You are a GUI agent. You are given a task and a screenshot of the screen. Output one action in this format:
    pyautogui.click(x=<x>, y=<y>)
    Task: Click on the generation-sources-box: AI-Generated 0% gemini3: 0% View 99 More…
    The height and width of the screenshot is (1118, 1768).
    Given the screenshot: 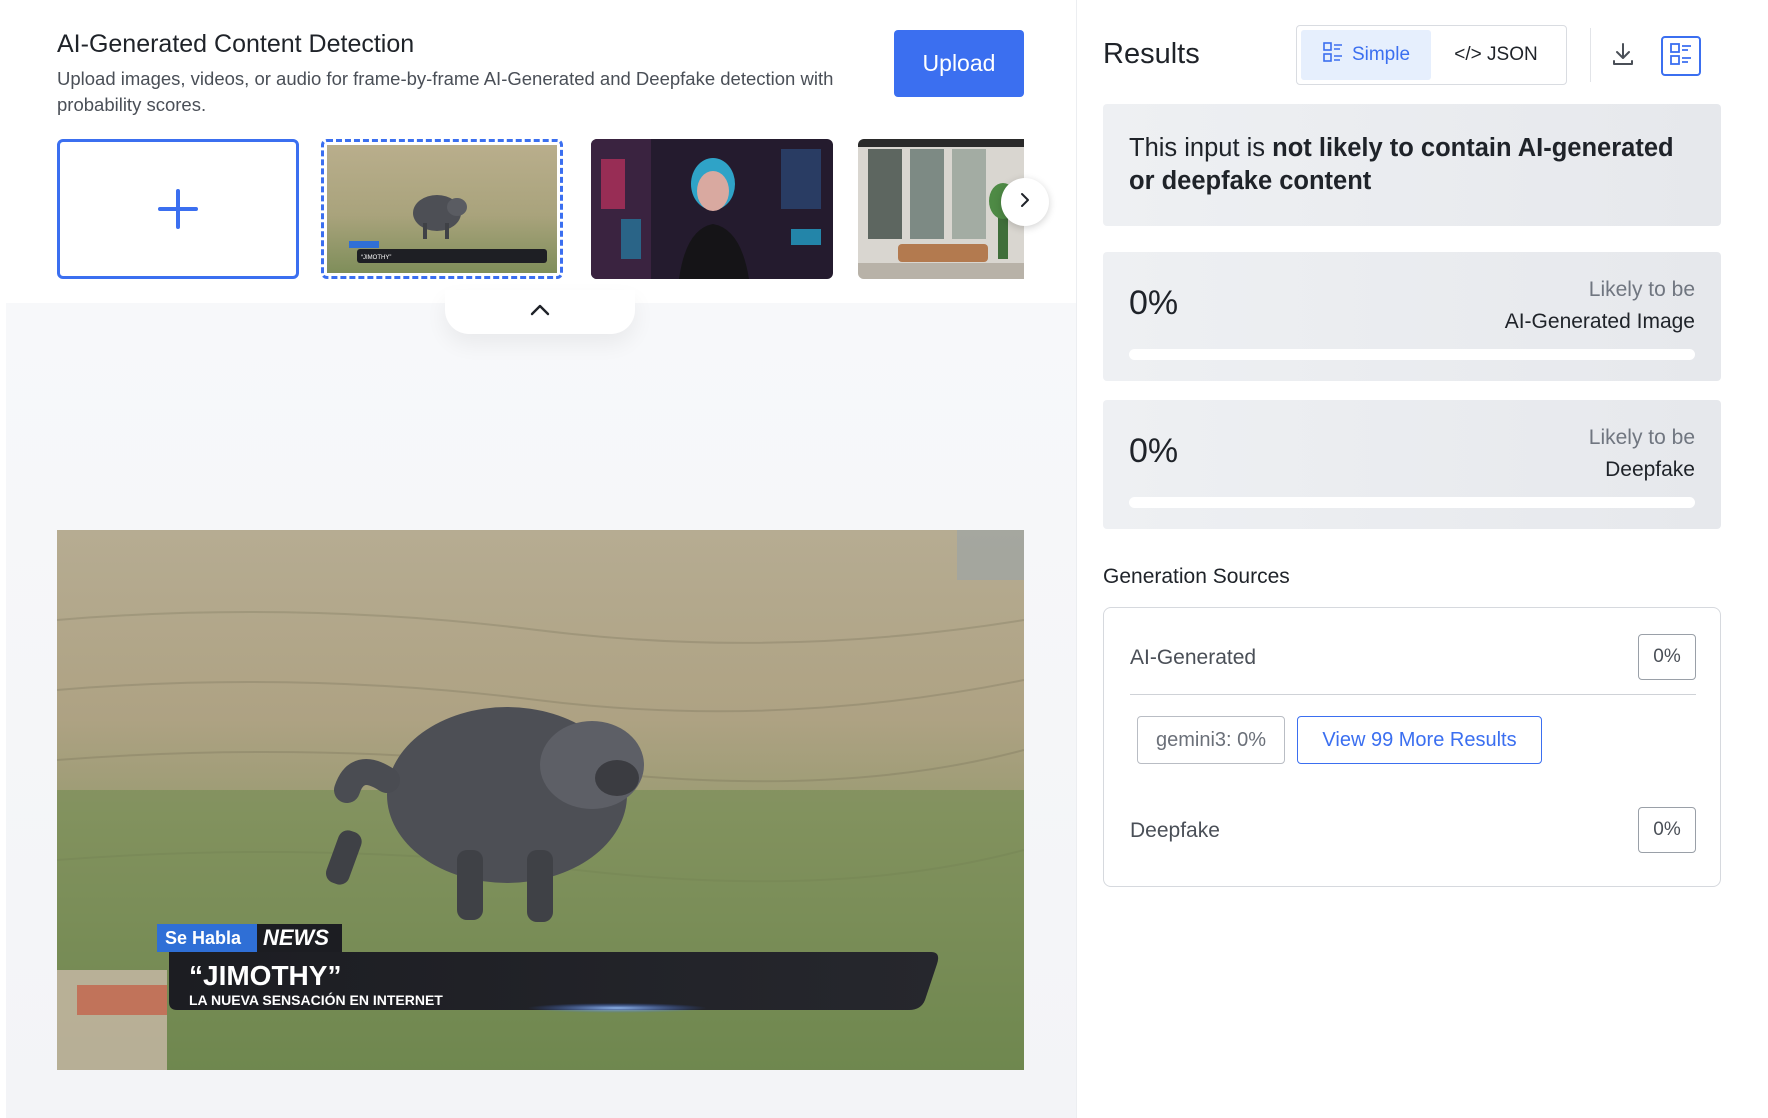 What is the action you would take?
    pyautogui.click(x=1412, y=747)
    